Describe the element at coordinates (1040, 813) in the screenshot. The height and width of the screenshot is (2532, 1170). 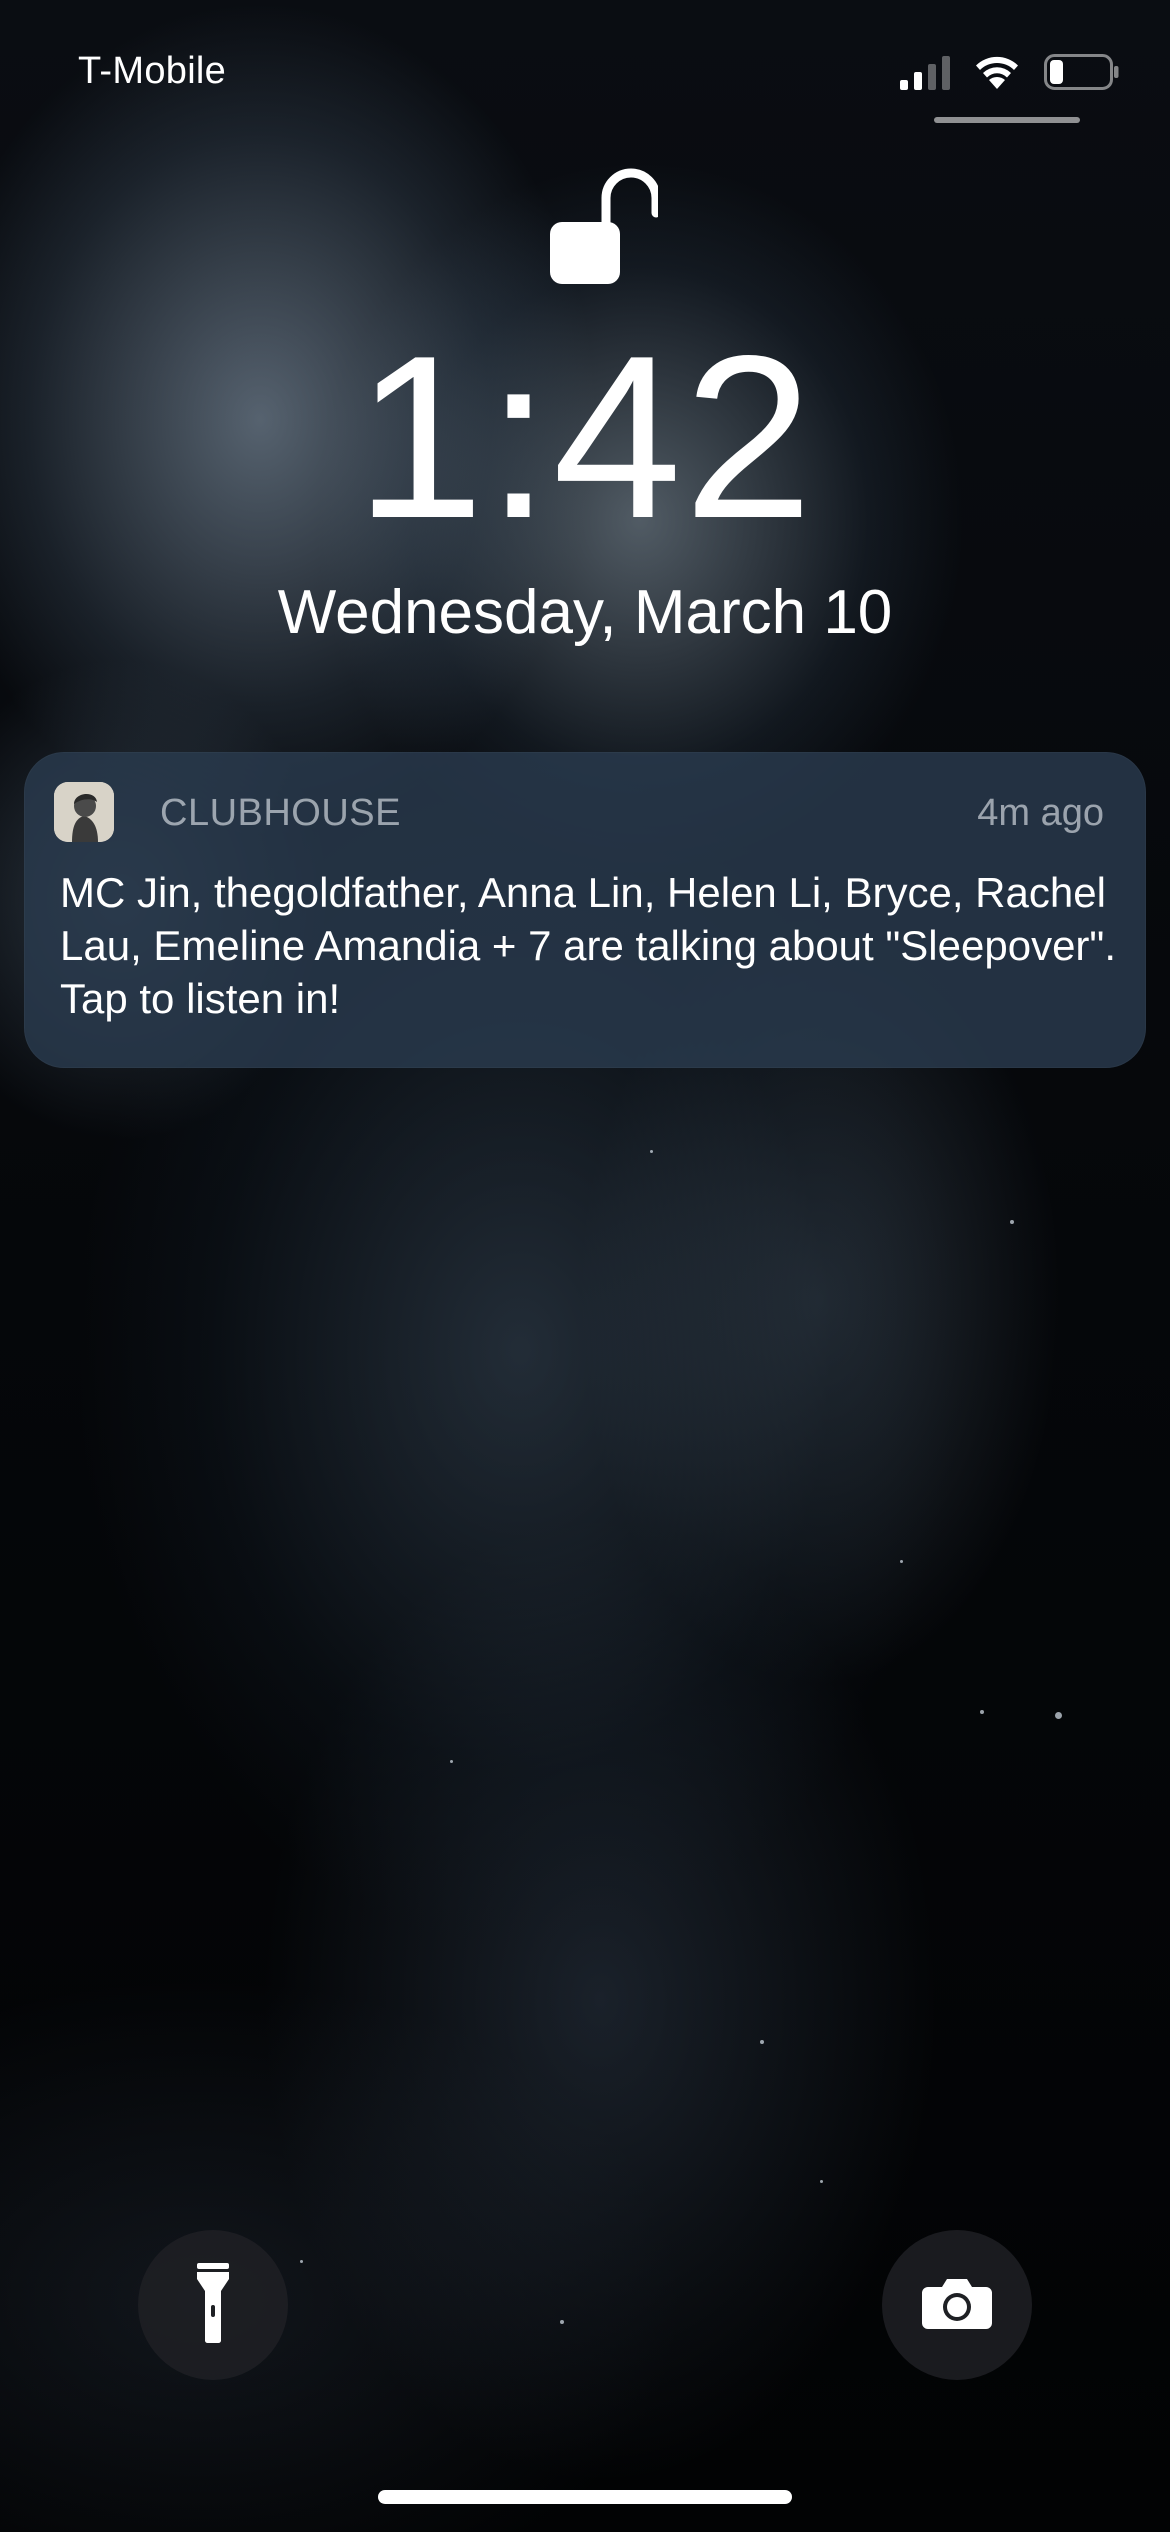
I see `notification-time: 4m ago` at that location.